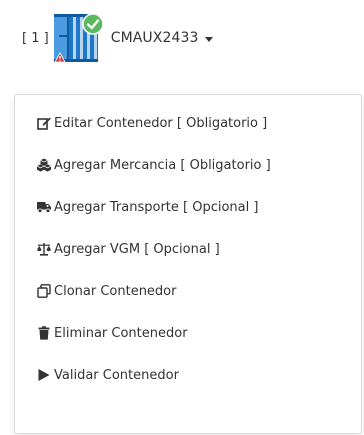  Describe the element at coordinates (93, 24) in the screenshot. I see `check-badge-icon` at that location.